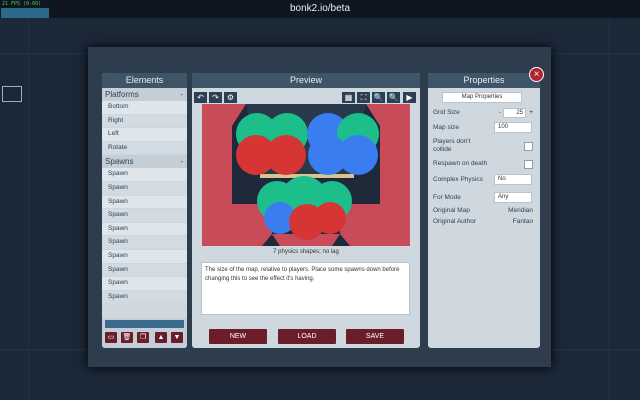 This screenshot has height=400, width=640. Describe the element at coordinates (230, 97) in the screenshot. I see `gear-icon: ⚙` at that location.